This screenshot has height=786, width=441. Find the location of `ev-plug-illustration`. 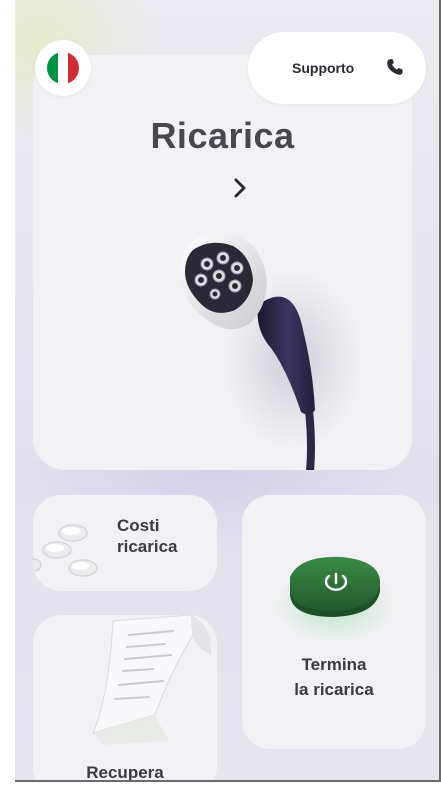

ev-plug-illustration is located at coordinates (271, 351).